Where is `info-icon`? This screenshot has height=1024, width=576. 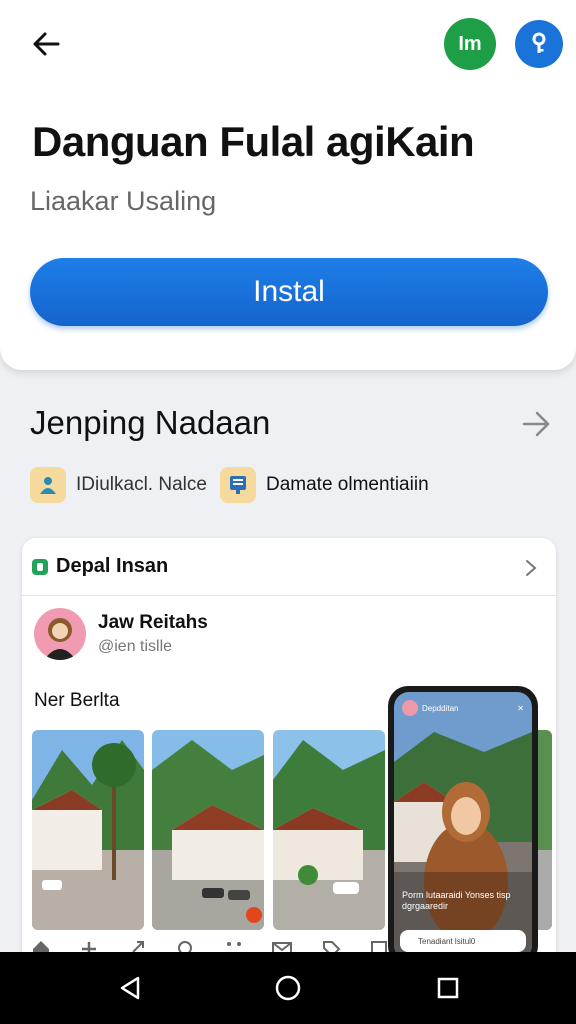
info-icon is located at coordinates (539, 42).